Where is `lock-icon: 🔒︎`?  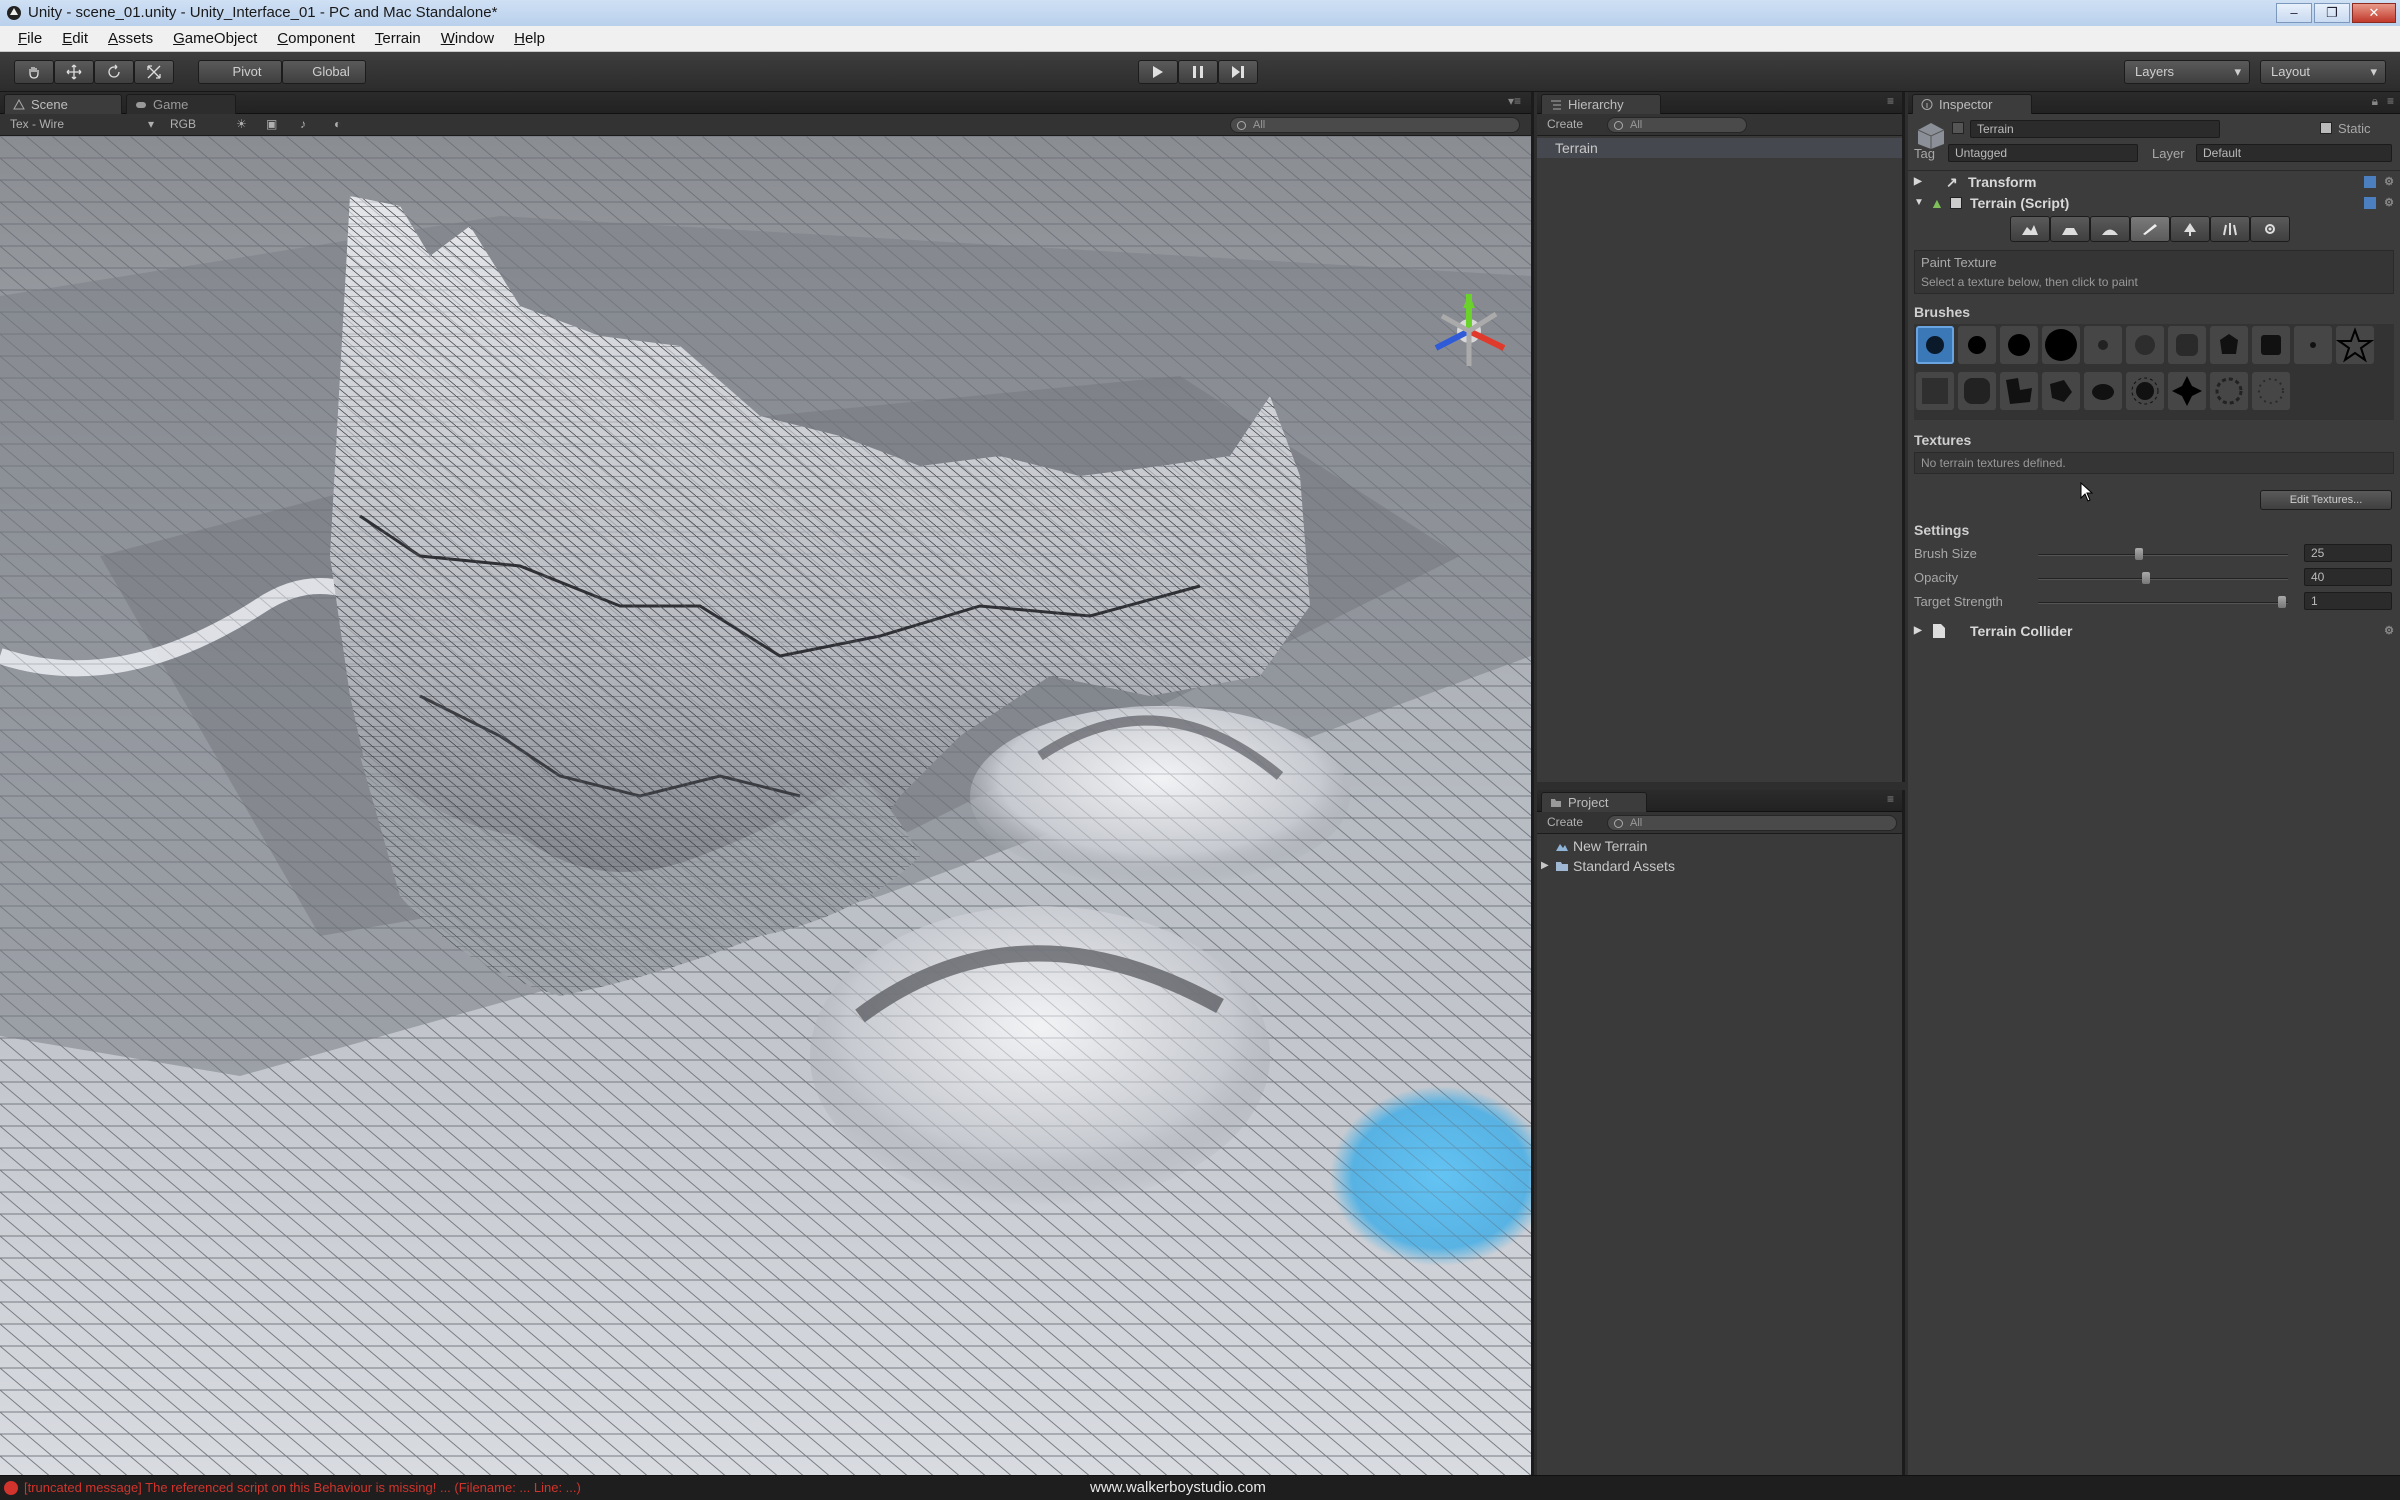
lock-icon: 🔒︎ is located at coordinates (2375, 101).